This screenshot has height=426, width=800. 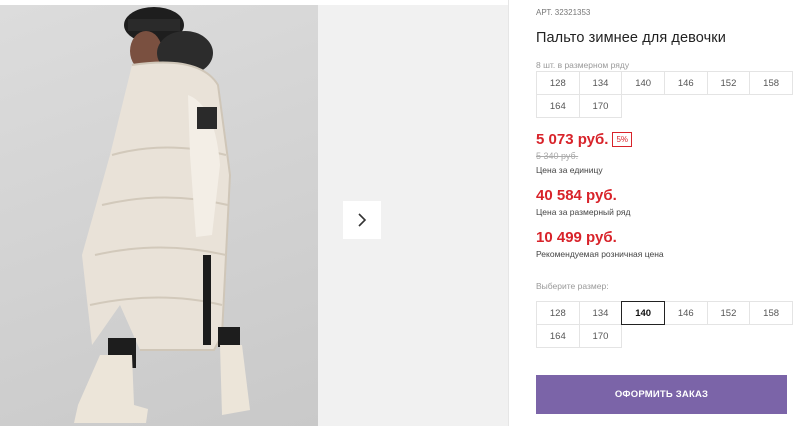 I want to click on size-option: 134, so click(x=600, y=313).